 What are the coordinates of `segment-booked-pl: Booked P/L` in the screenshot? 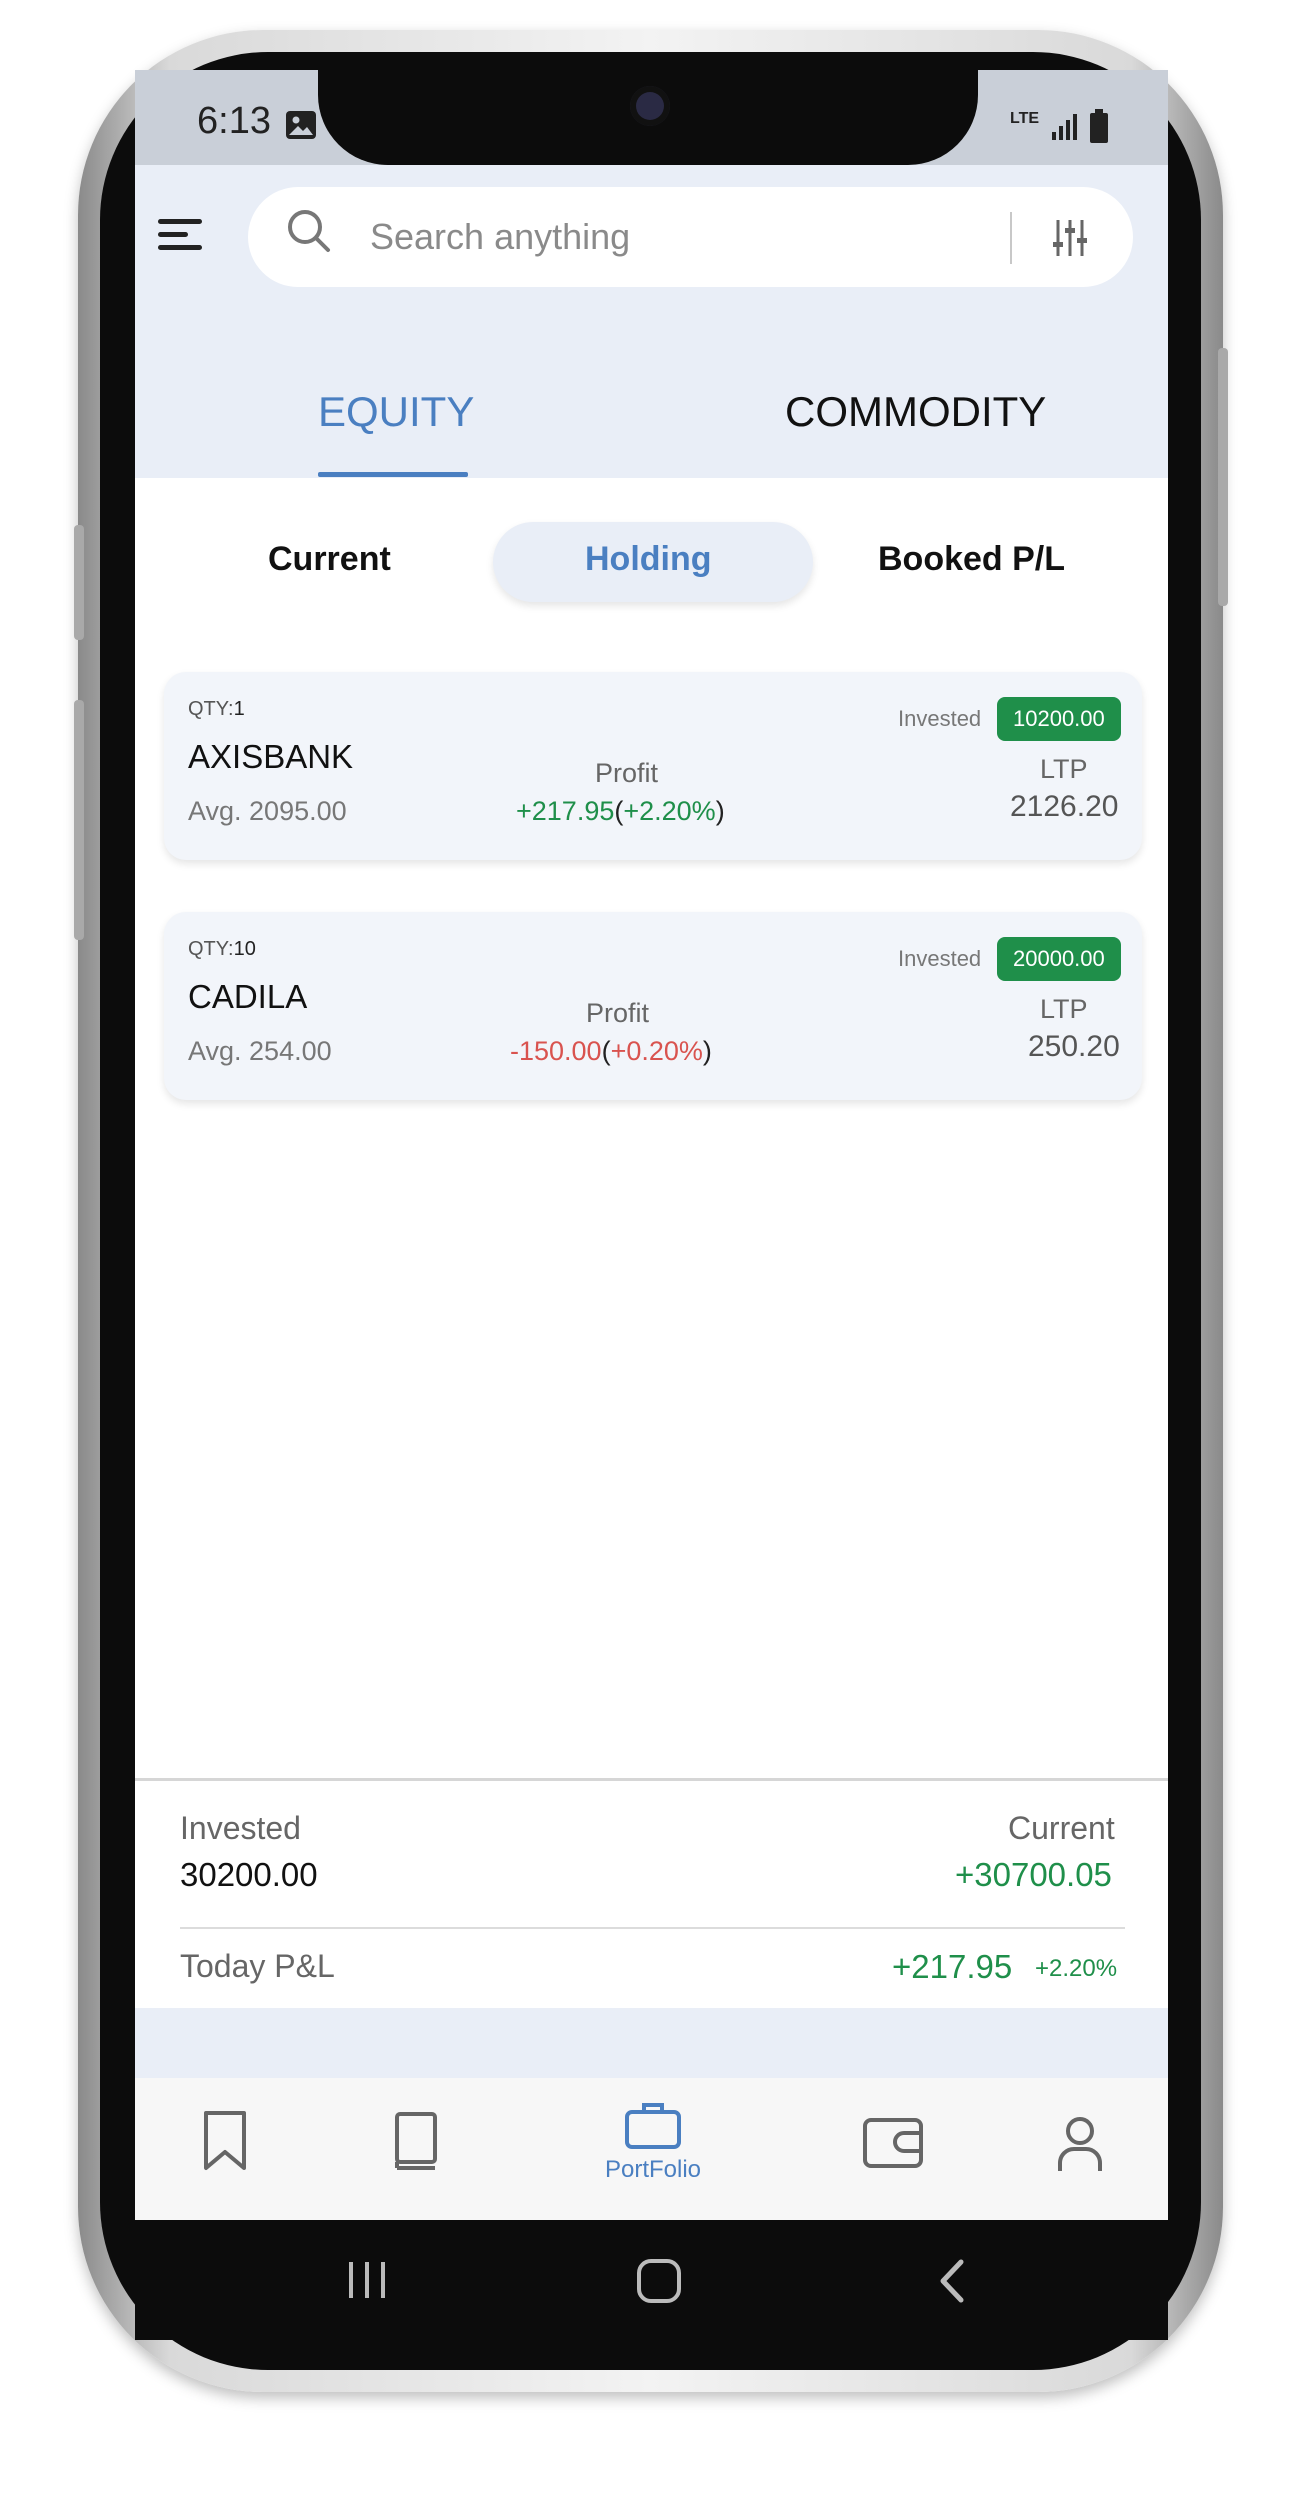 It's located at (971, 559).